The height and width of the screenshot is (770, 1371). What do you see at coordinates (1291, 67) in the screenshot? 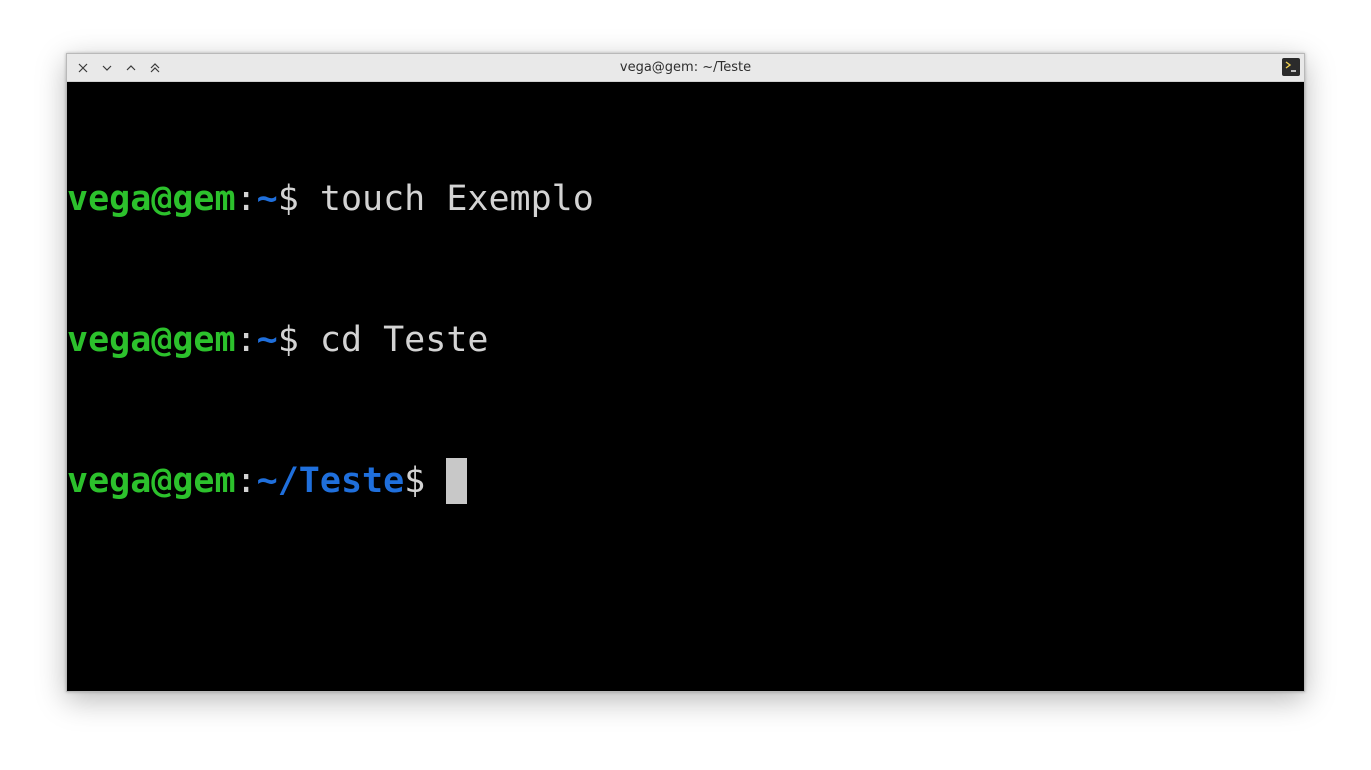
I see `terminal-icon` at bounding box center [1291, 67].